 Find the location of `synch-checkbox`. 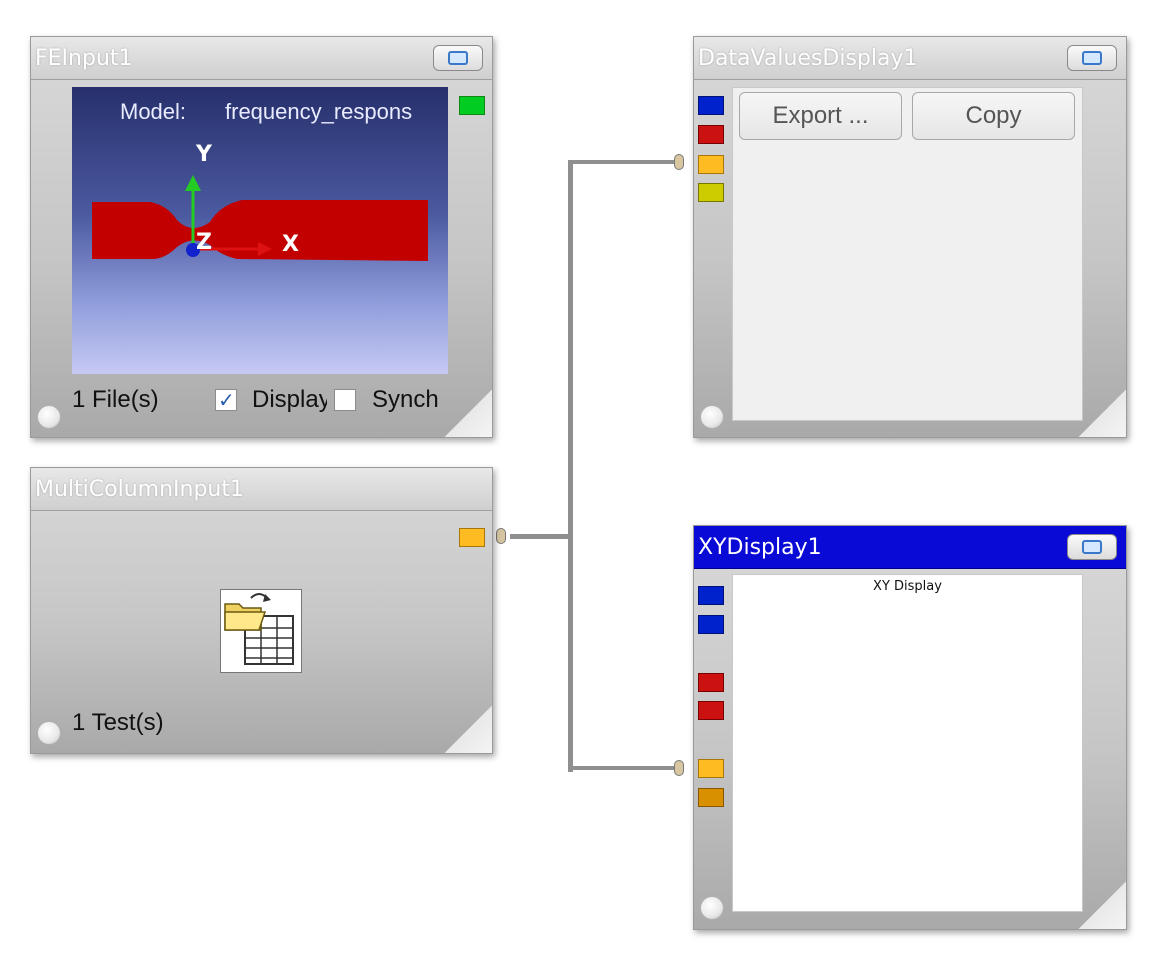

synch-checkbox is located at coordinates (345, 400).